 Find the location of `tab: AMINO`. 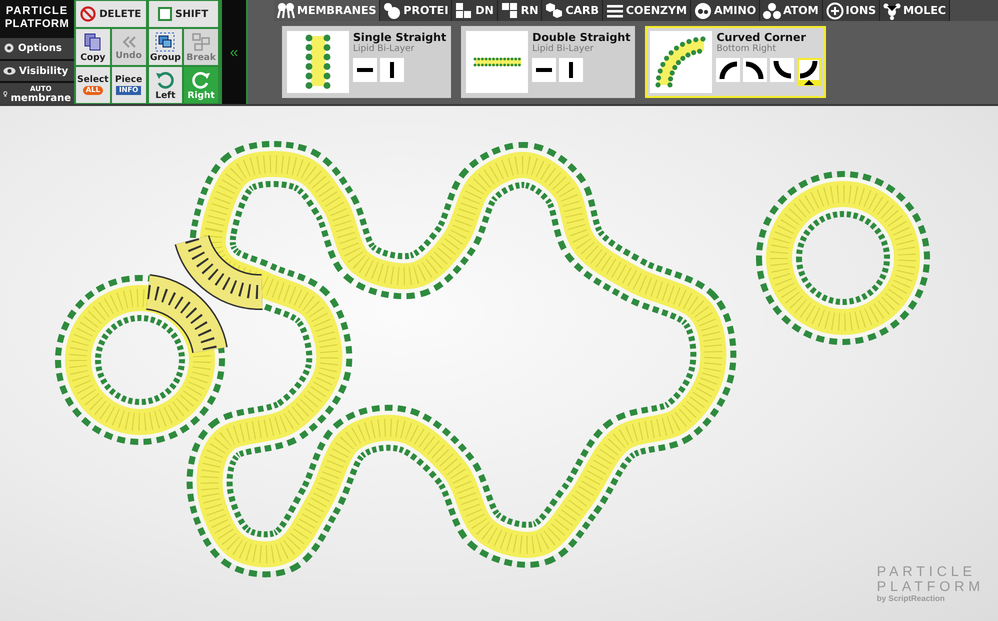

tab: AMINO is located at coordinates (725, 10).